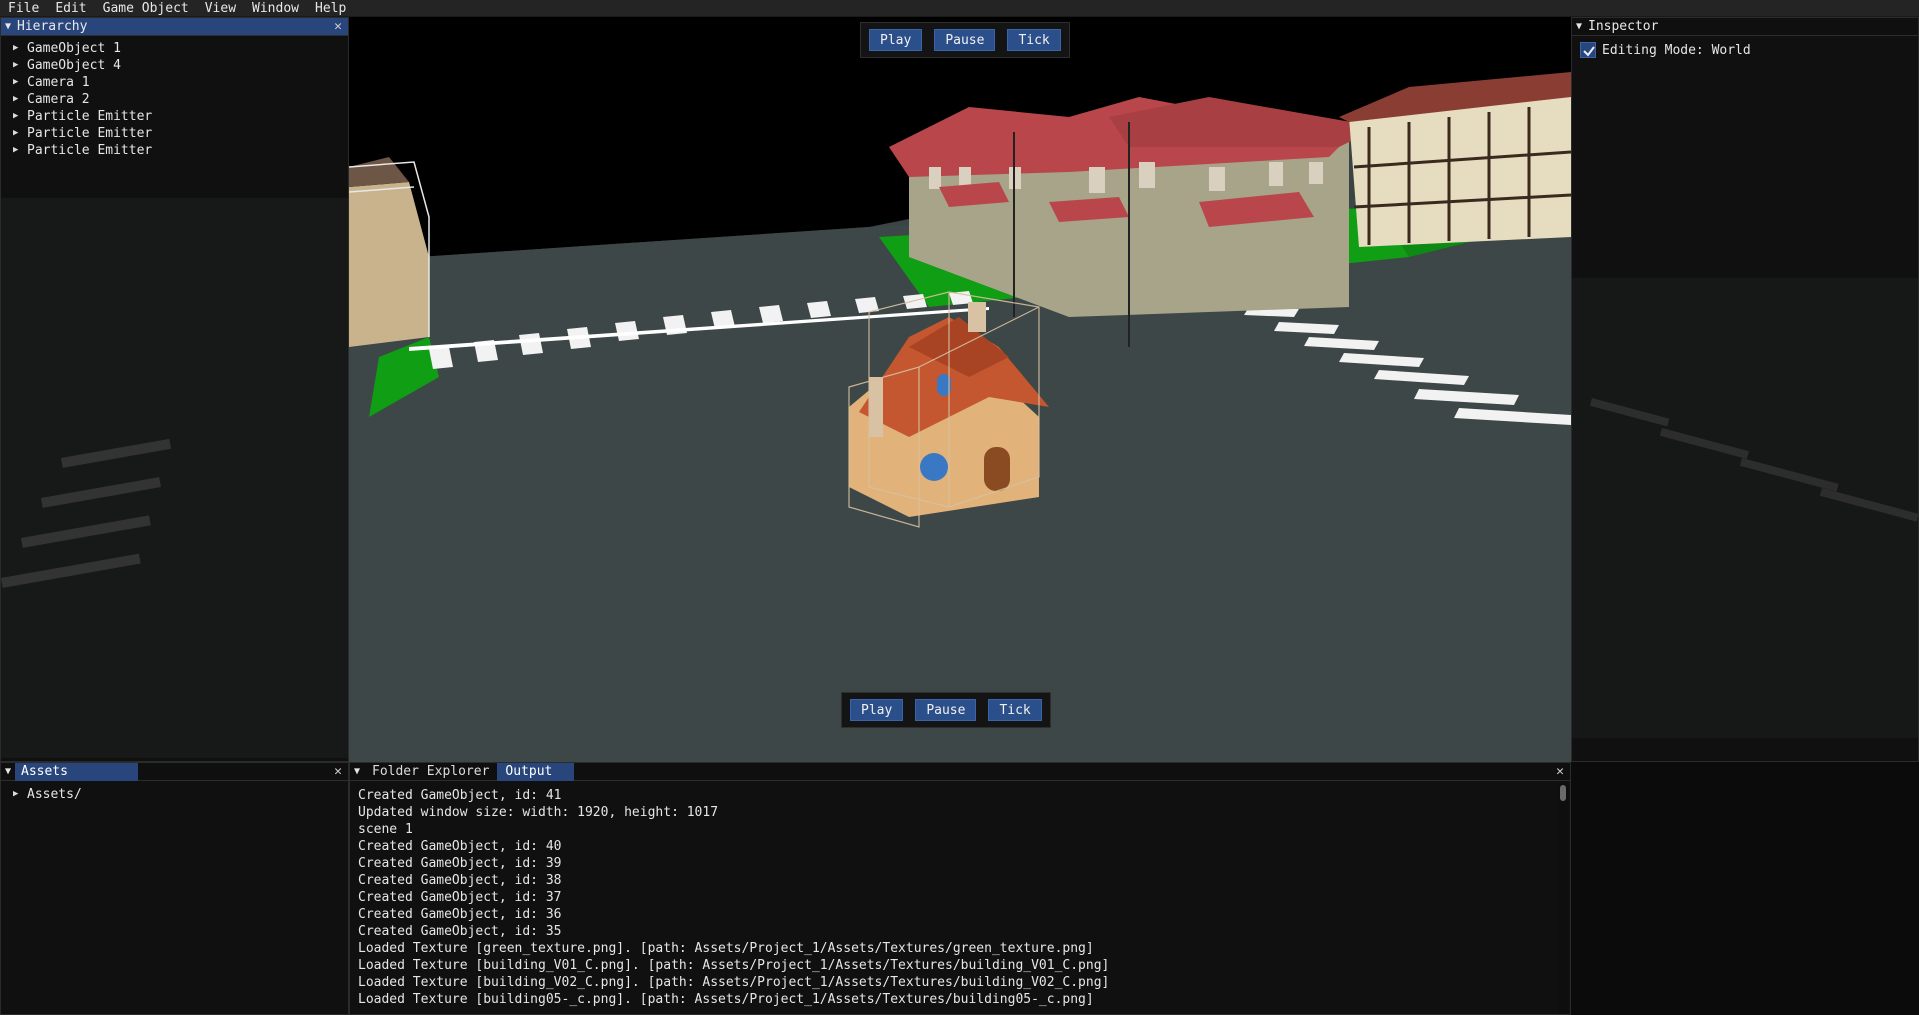  Describe the element at coordinates (460, 863) in the screenshot. I see `log-line: Created GameObject, id: 39` at that location.